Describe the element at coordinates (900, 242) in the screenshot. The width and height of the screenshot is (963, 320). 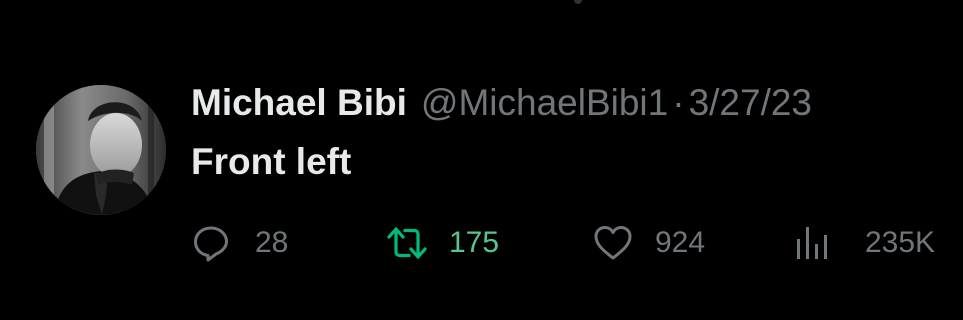
I see `views-count: 235K` at that location.